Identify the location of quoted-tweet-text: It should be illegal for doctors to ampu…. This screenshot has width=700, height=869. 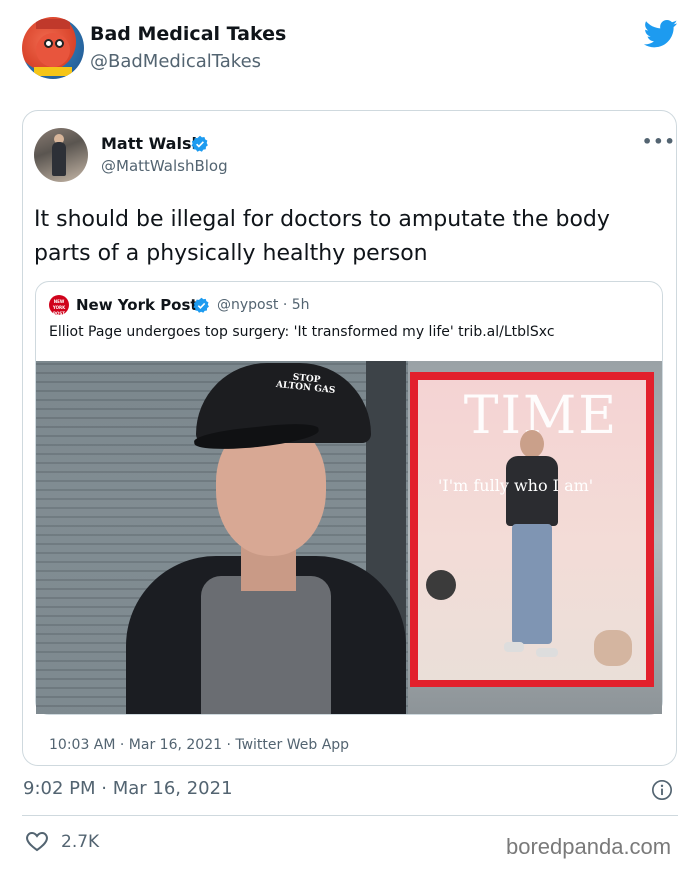
(322, 236).